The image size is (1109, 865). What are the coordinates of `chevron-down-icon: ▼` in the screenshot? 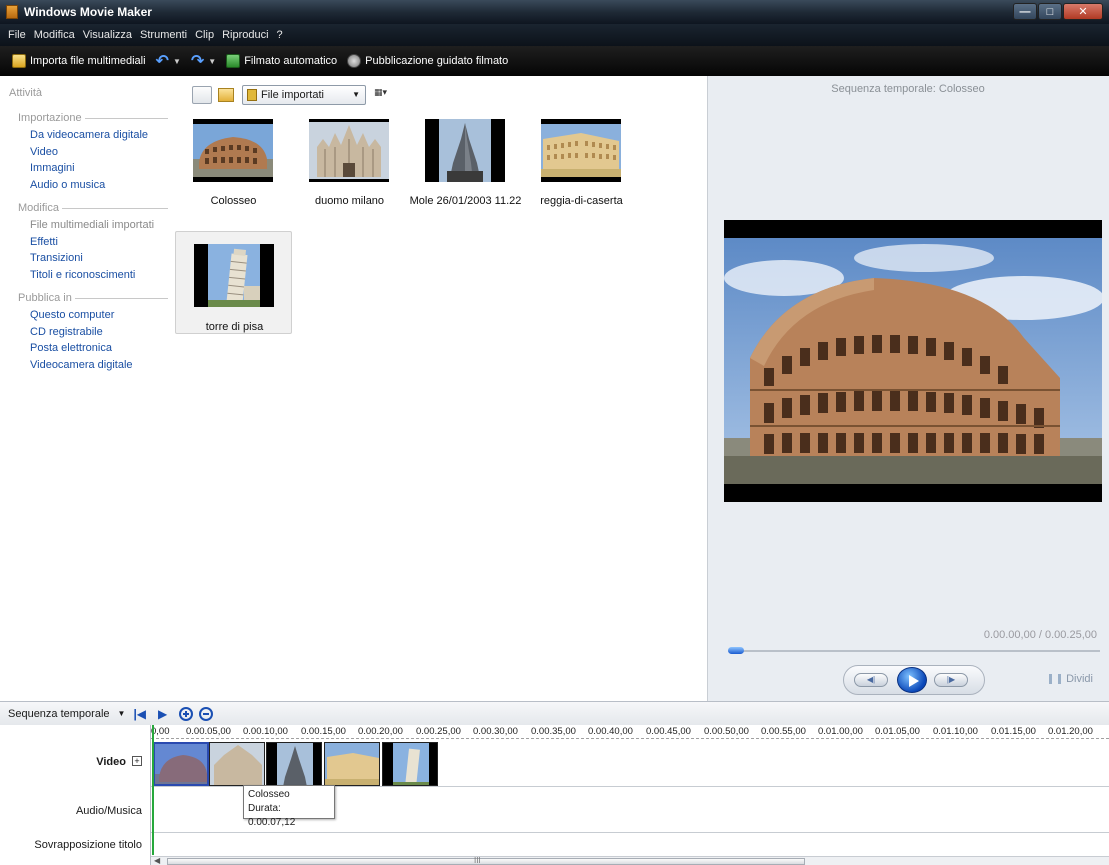 It's located at (122, 713).